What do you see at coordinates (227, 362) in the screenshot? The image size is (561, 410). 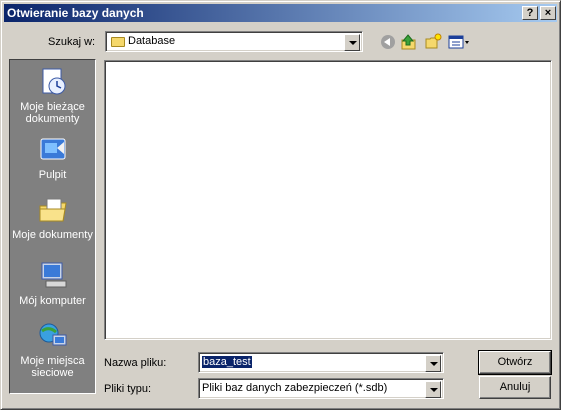 I see `file-name-value: baza_test` at bounding box center [227, 362].